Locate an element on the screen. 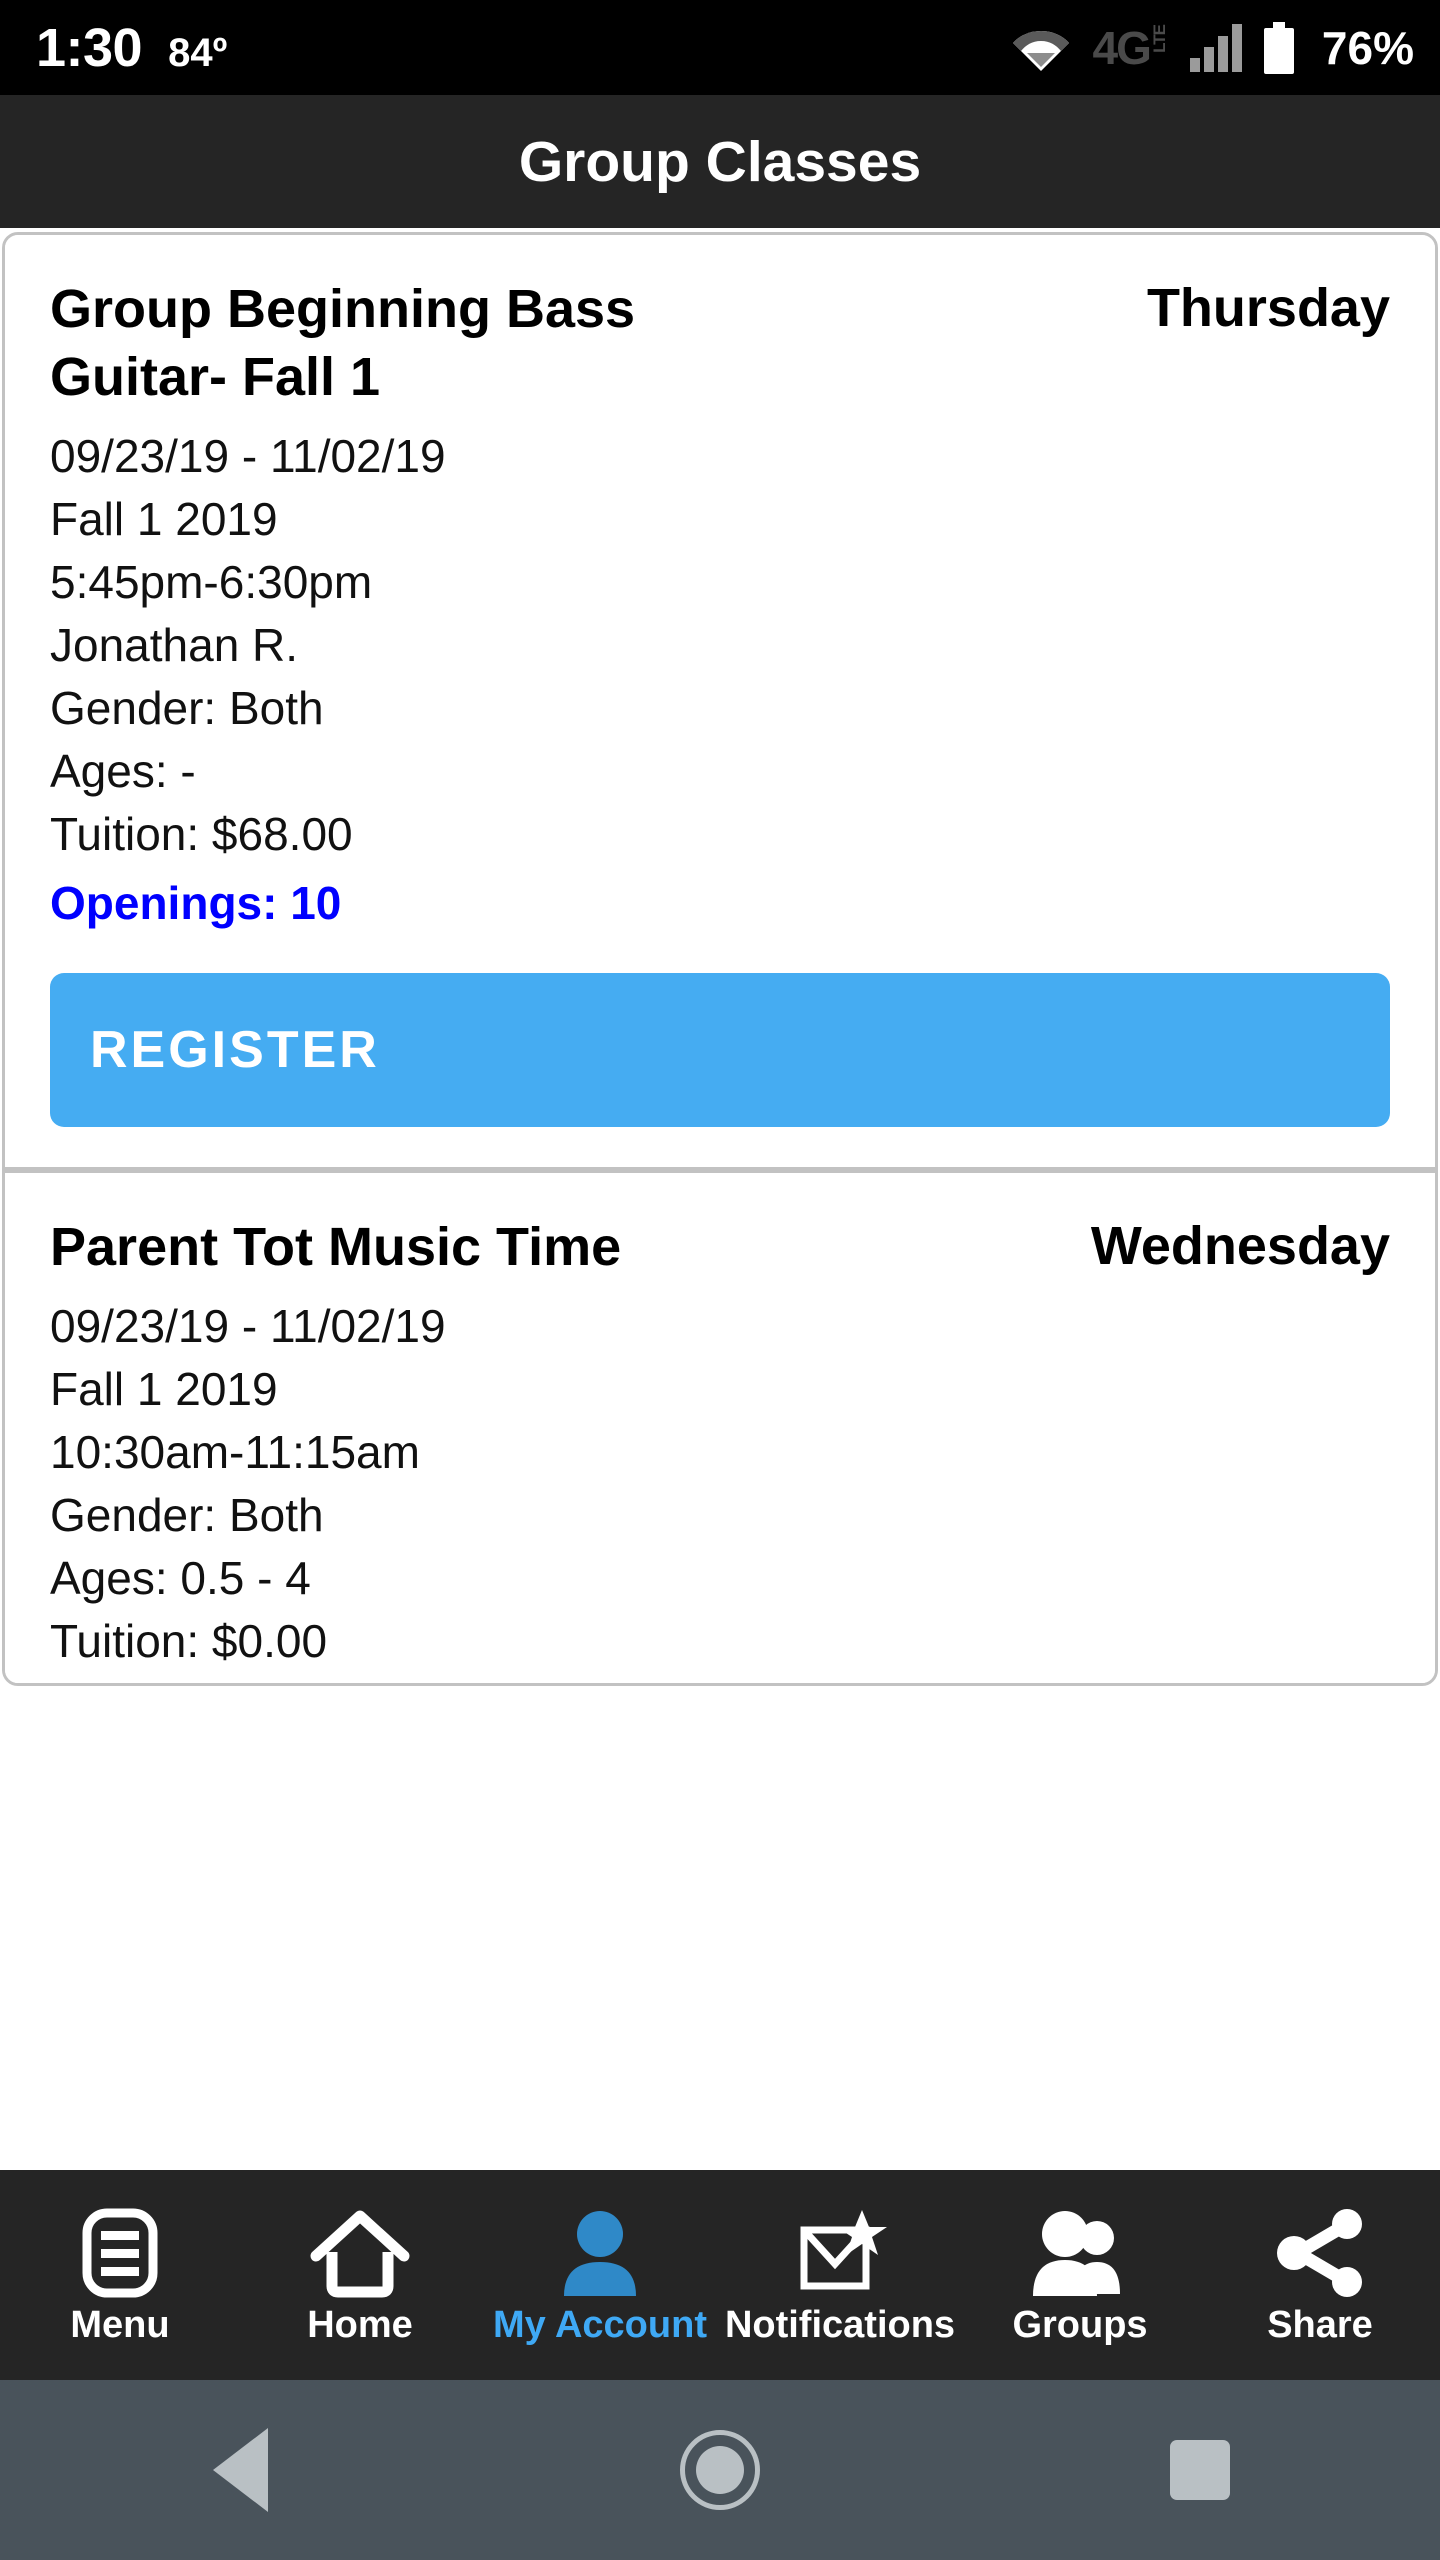 This screenshot has width=1440, height=2560. hamburger-menu-icon is located at coordinates (120, 2253).